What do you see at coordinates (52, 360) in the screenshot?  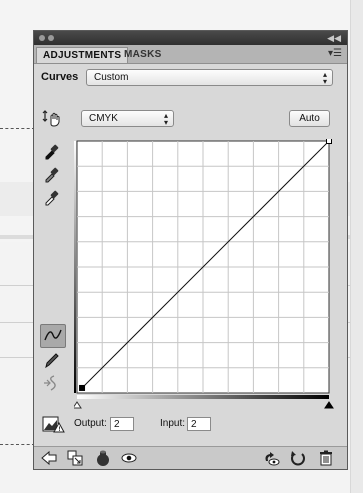 I see `pencil-icon` at bounding box center [52, 360].